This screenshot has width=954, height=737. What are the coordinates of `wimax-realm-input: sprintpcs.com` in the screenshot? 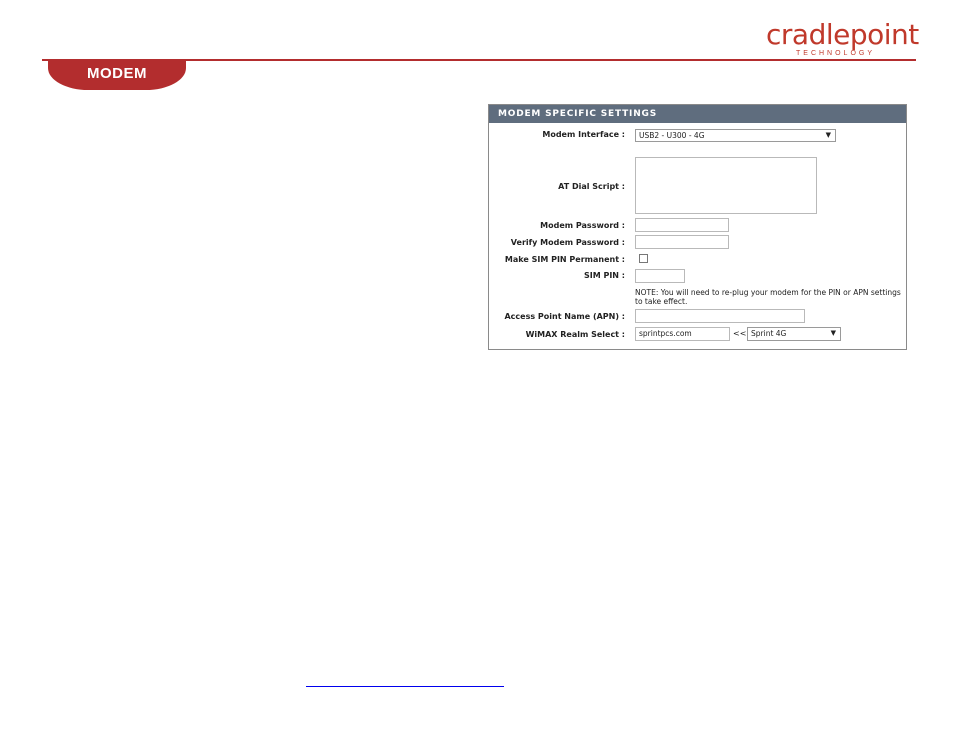 It's located at (682, 334).